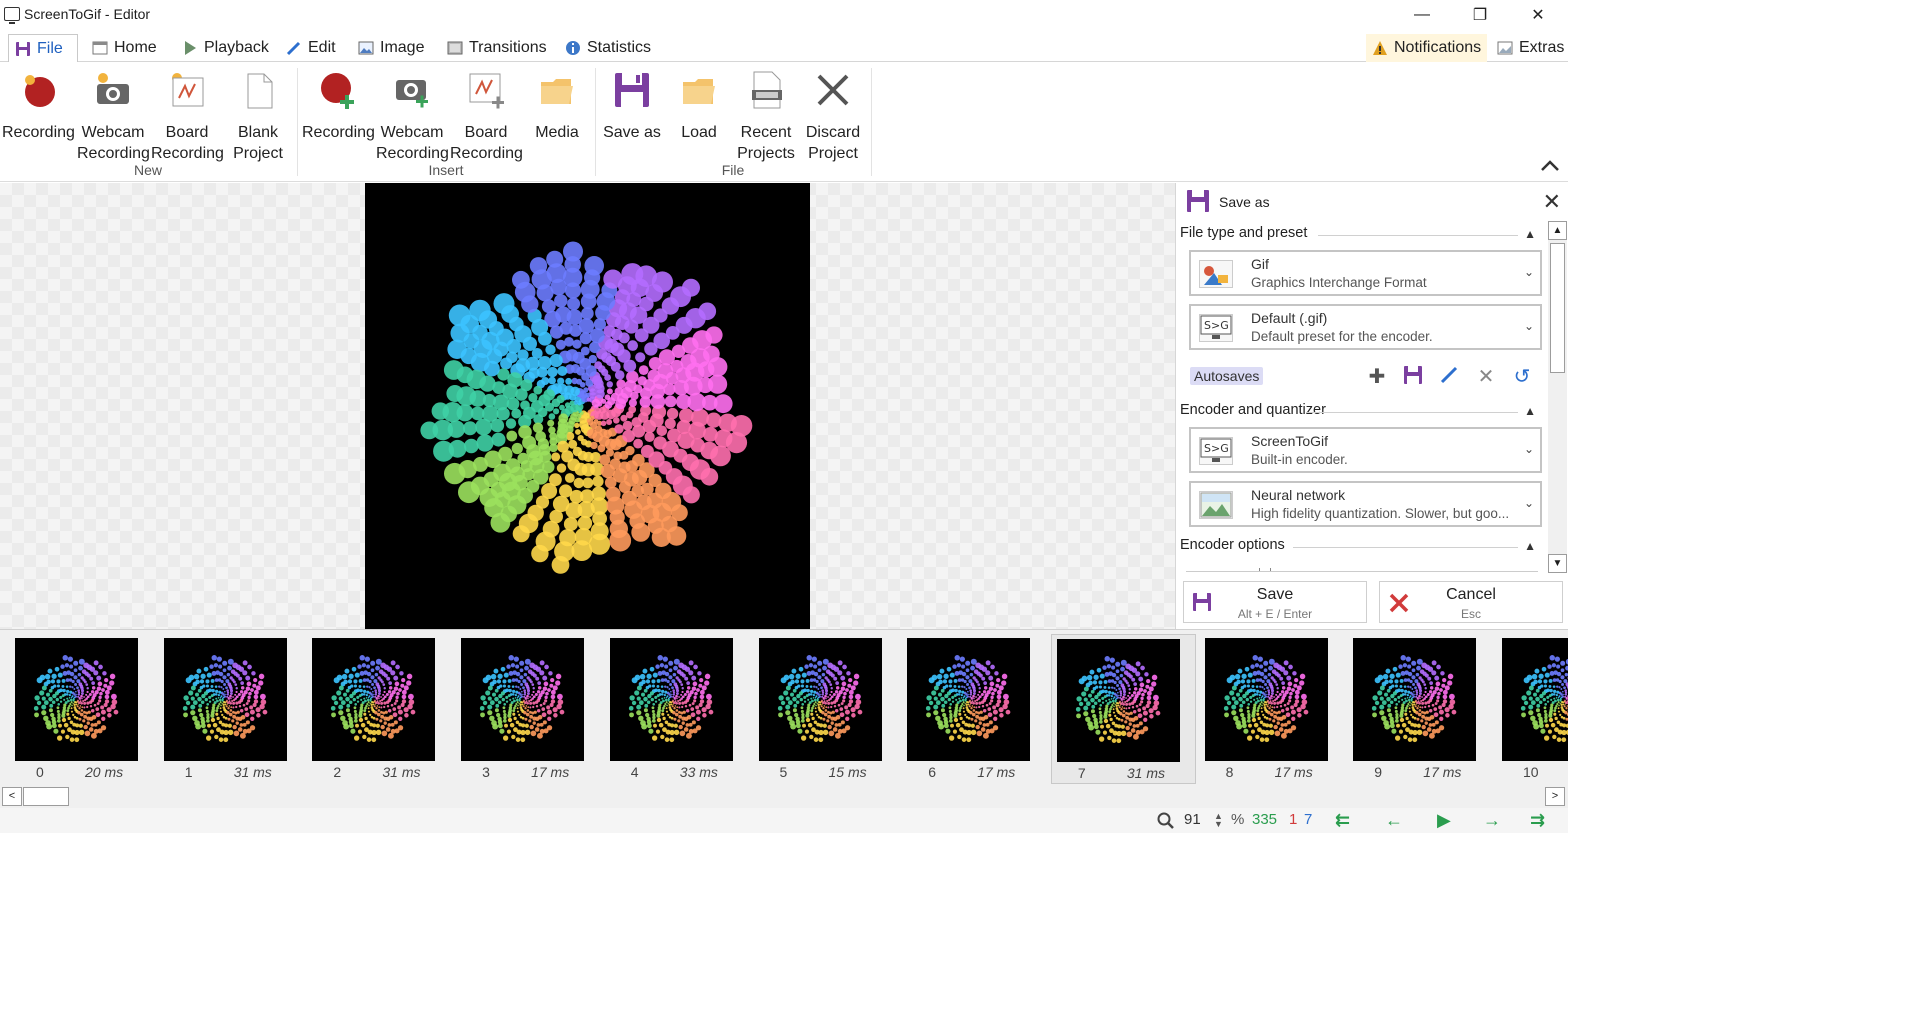 Image resolution: width=1919 pixels, height=1019 pixels. I want to click on button-label: Media, so click(557, 132).